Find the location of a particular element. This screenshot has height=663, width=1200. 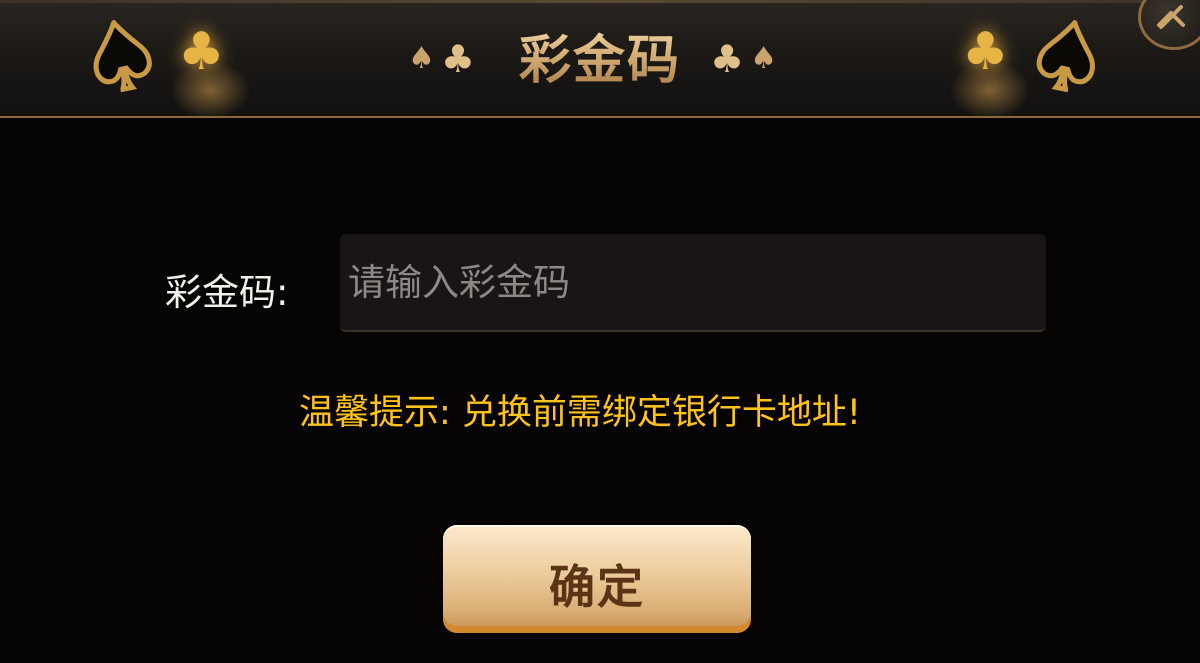

bonus-code-field is located at coordinates (693, 283).